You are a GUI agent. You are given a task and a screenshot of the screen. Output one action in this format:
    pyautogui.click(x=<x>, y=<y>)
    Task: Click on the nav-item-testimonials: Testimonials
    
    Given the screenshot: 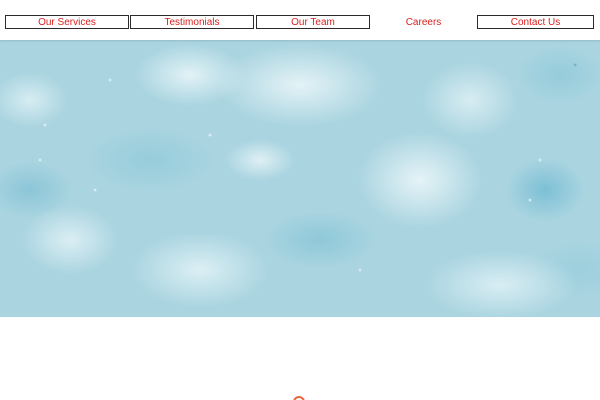 What is the action you would take?
    pyautogui.click(x=192, y=22)
    